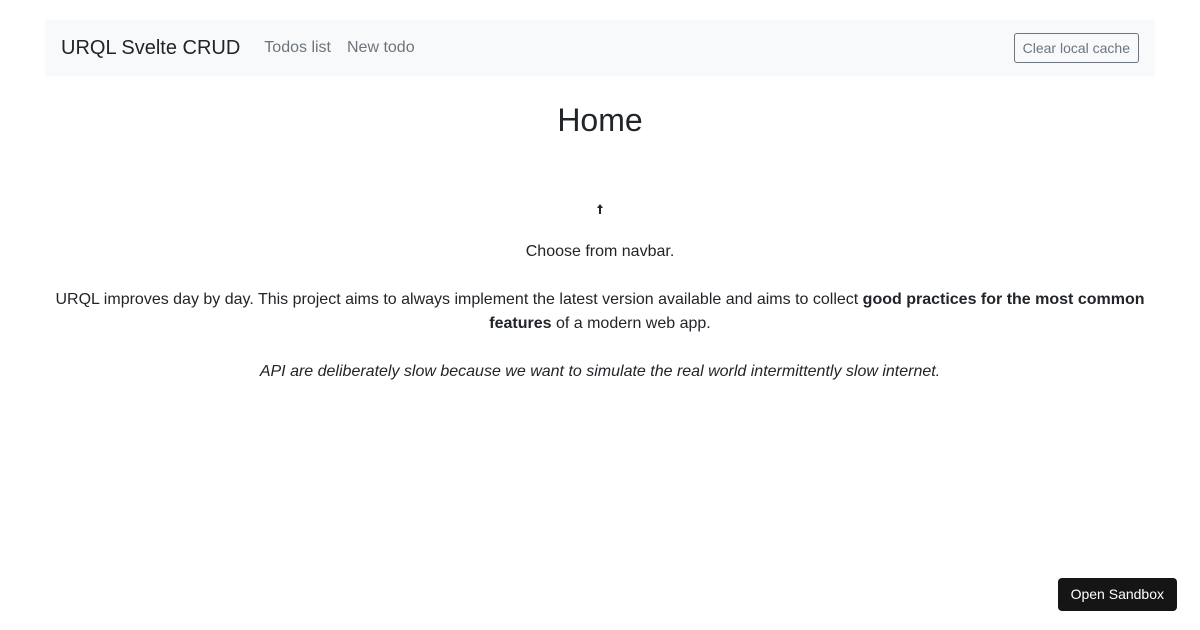  Describe the element at coordinates (600, 209) in the screenshot. I see `up-arrow-icon` at that location.